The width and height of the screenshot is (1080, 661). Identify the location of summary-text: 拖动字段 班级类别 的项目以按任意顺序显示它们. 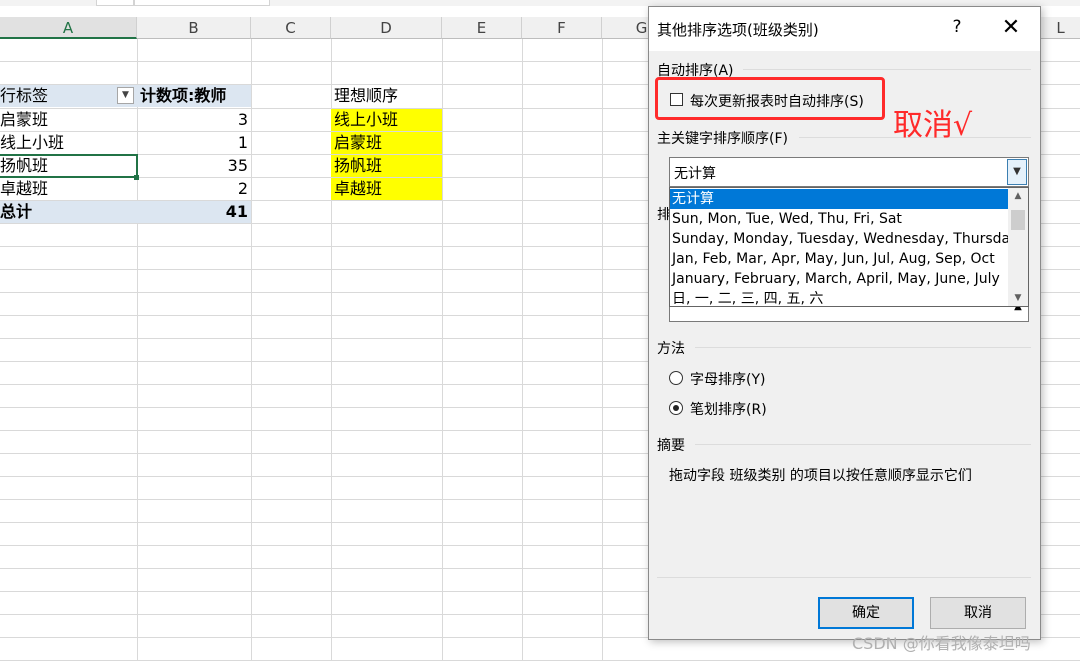
(820, 476).